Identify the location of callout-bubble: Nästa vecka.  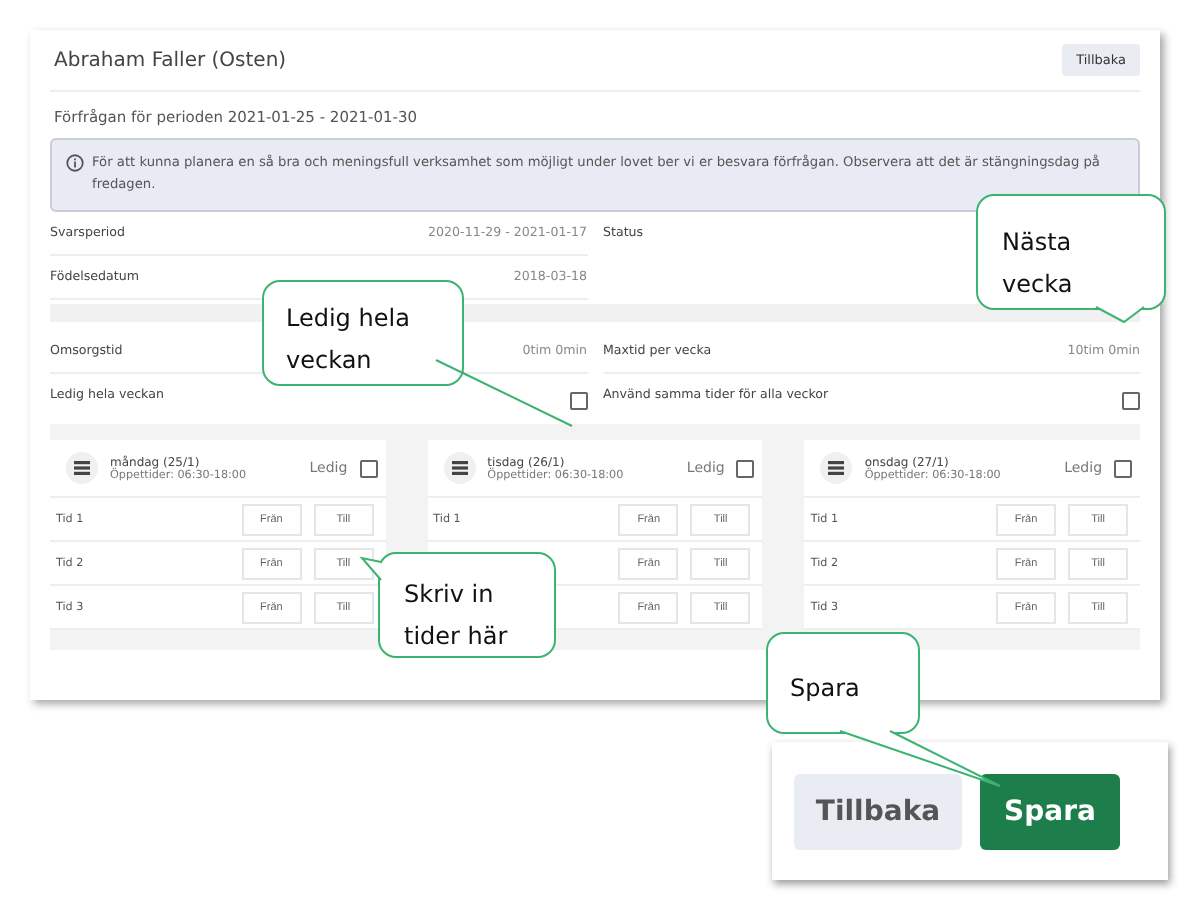
(1071, 252).